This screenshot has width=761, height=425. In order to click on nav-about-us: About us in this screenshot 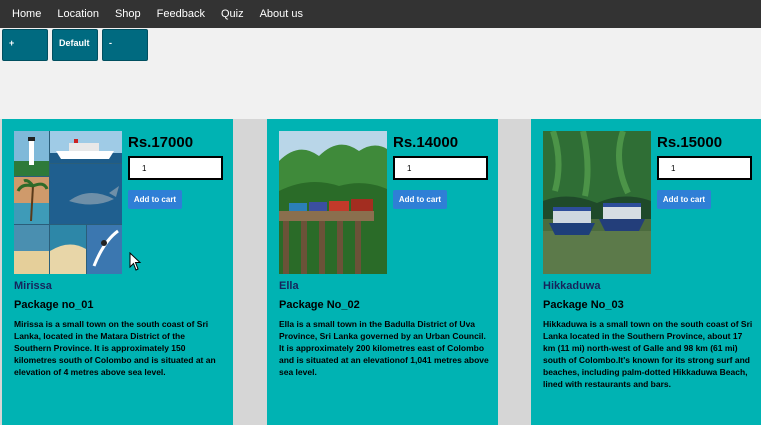, I will do `click(281, 14)`.